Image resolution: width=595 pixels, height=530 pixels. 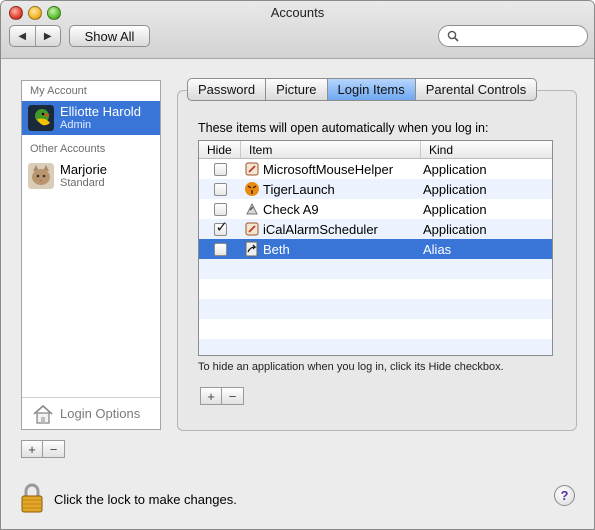 I want to click on remove-account-button: −, so click(x=54, y=449).